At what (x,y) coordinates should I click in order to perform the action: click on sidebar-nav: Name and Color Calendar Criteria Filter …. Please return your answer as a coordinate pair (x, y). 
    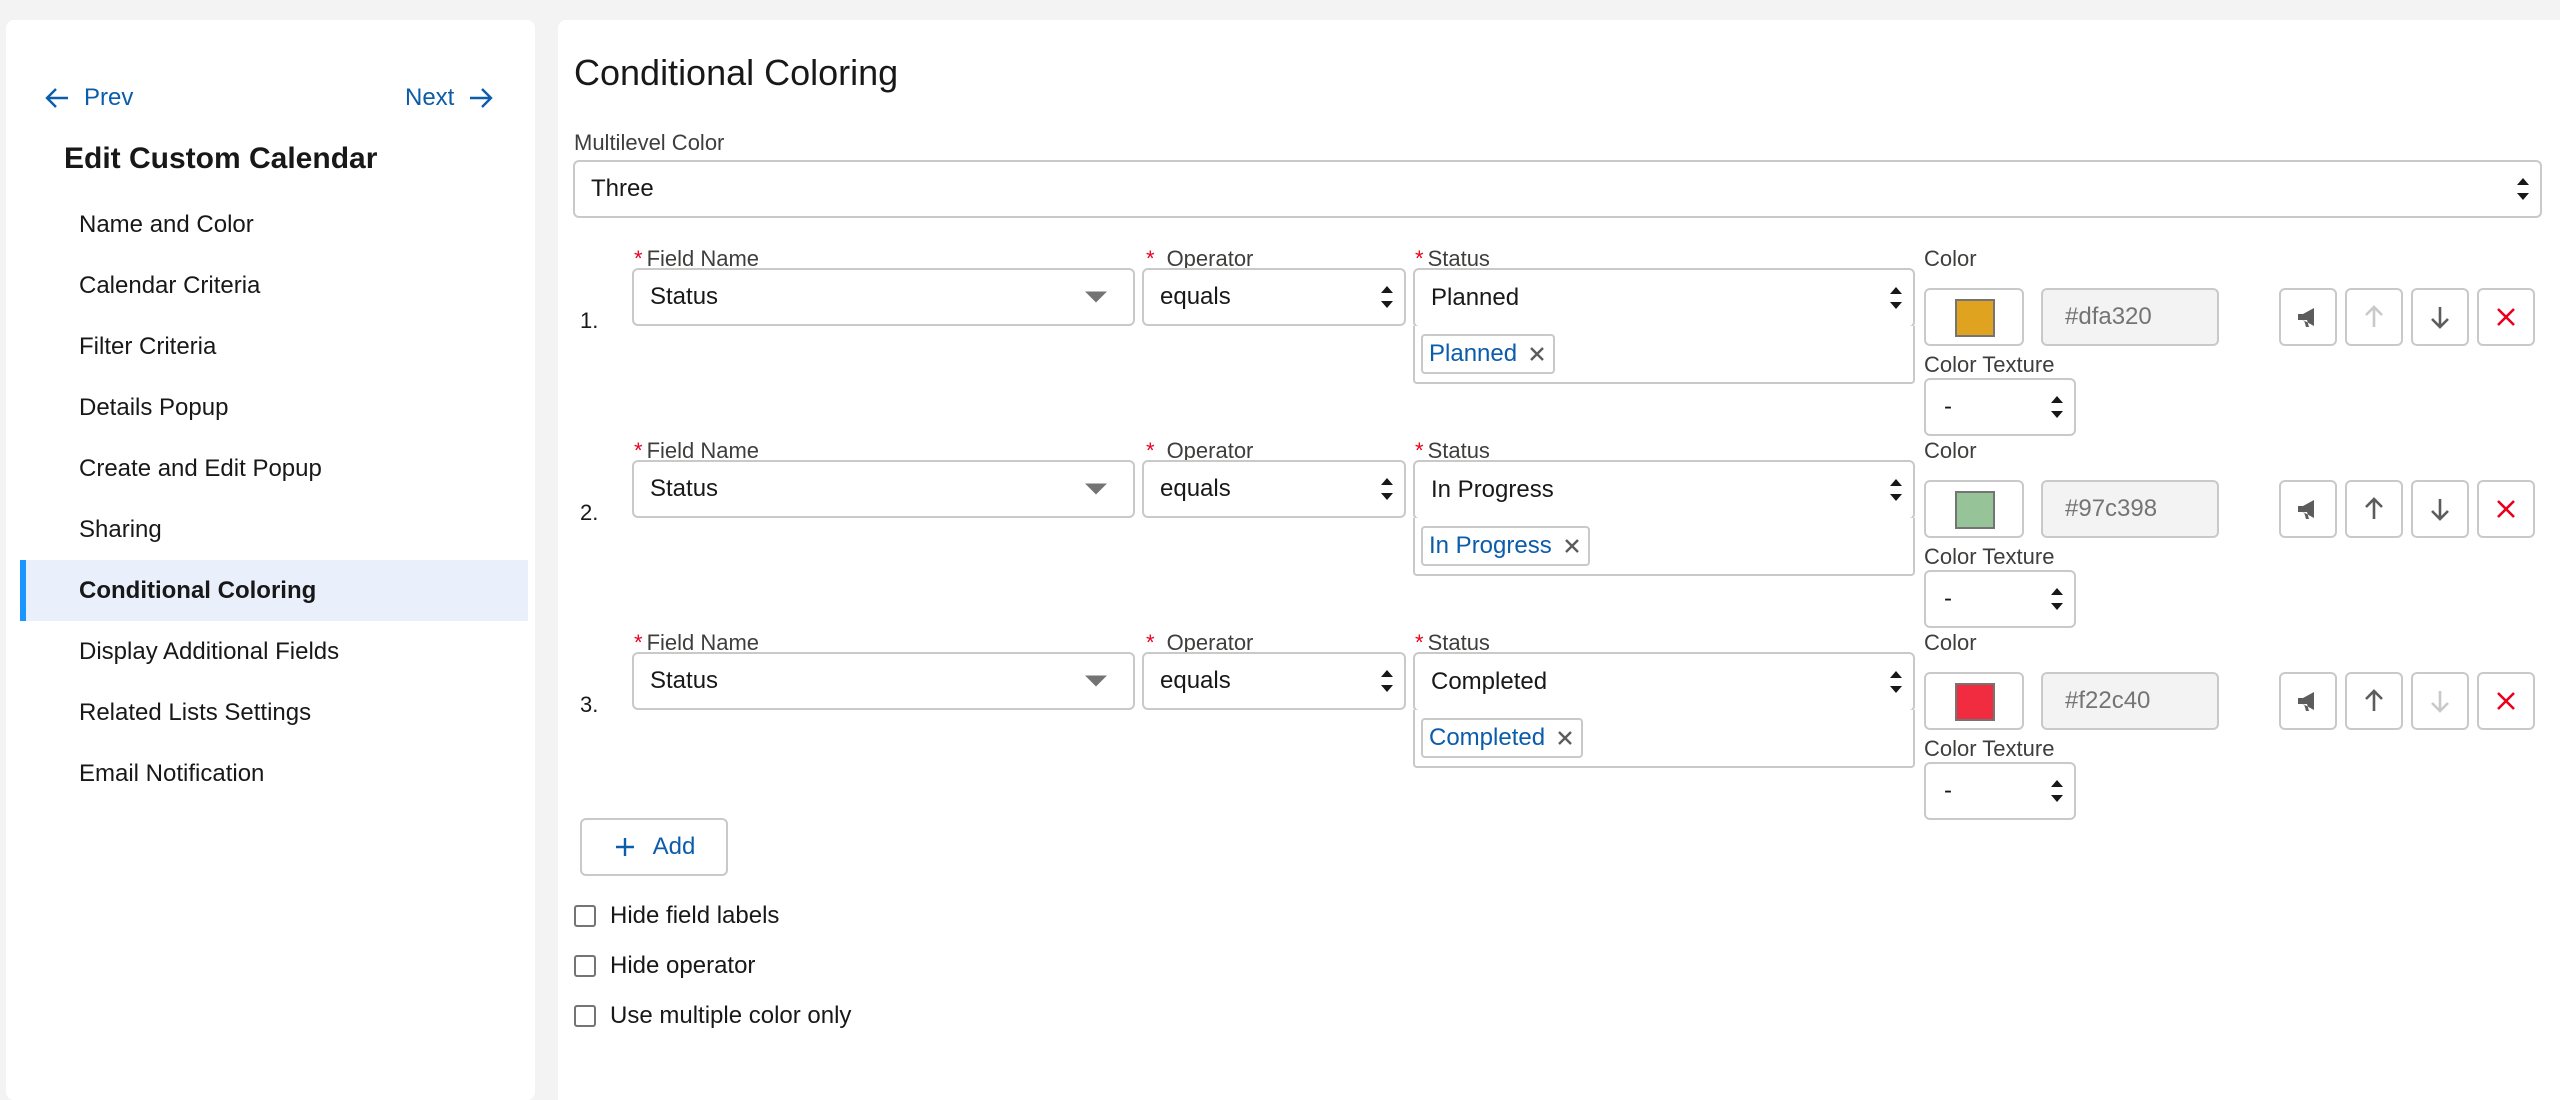
    Looking at the image, I should click on (274, 499).